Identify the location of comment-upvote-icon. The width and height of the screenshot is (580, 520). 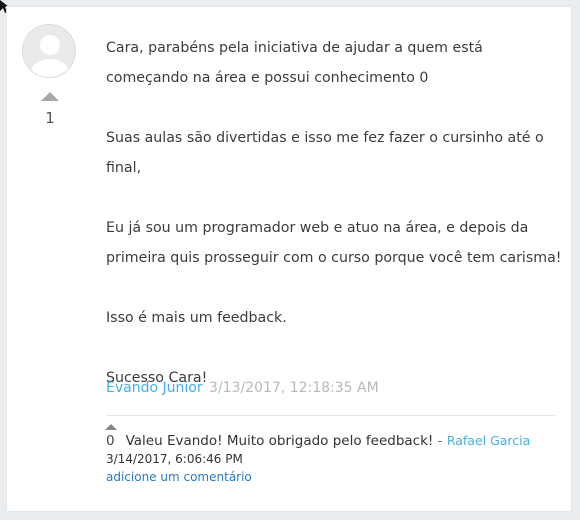
(111, 427).